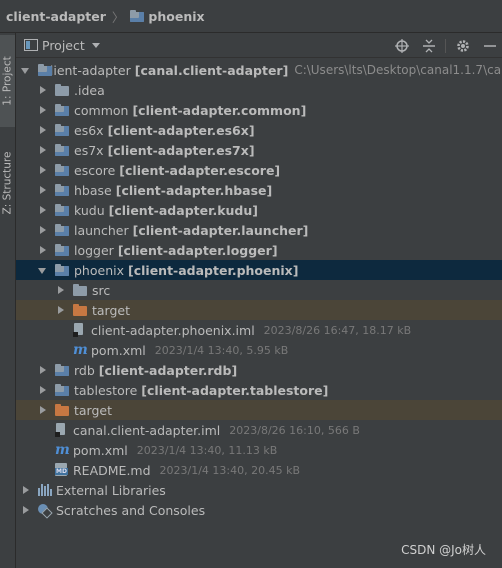 This screenshot has height=568, width=502. Describe the element at coordinates (84, 370) in the screenshot. I see `tree-item-label: rdb` at that location.